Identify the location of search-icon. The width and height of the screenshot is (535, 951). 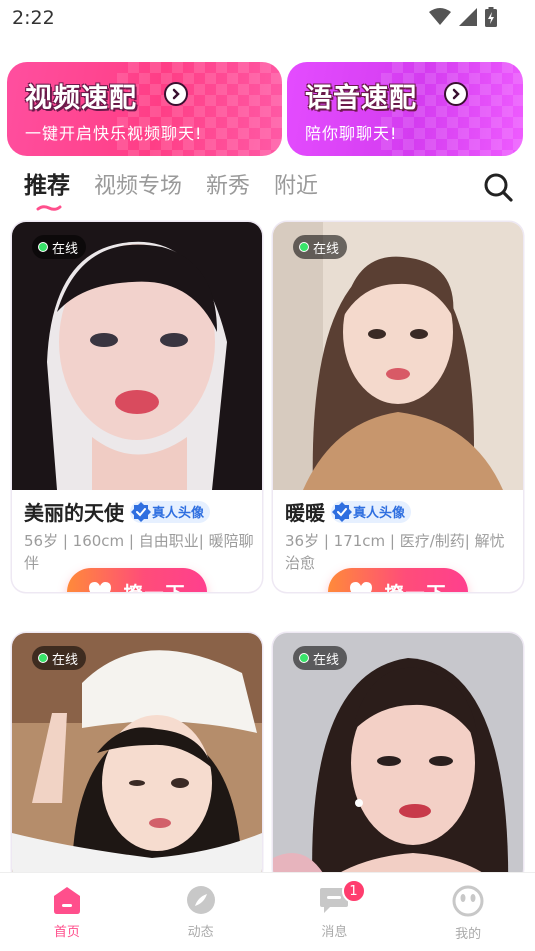
(498, 187).